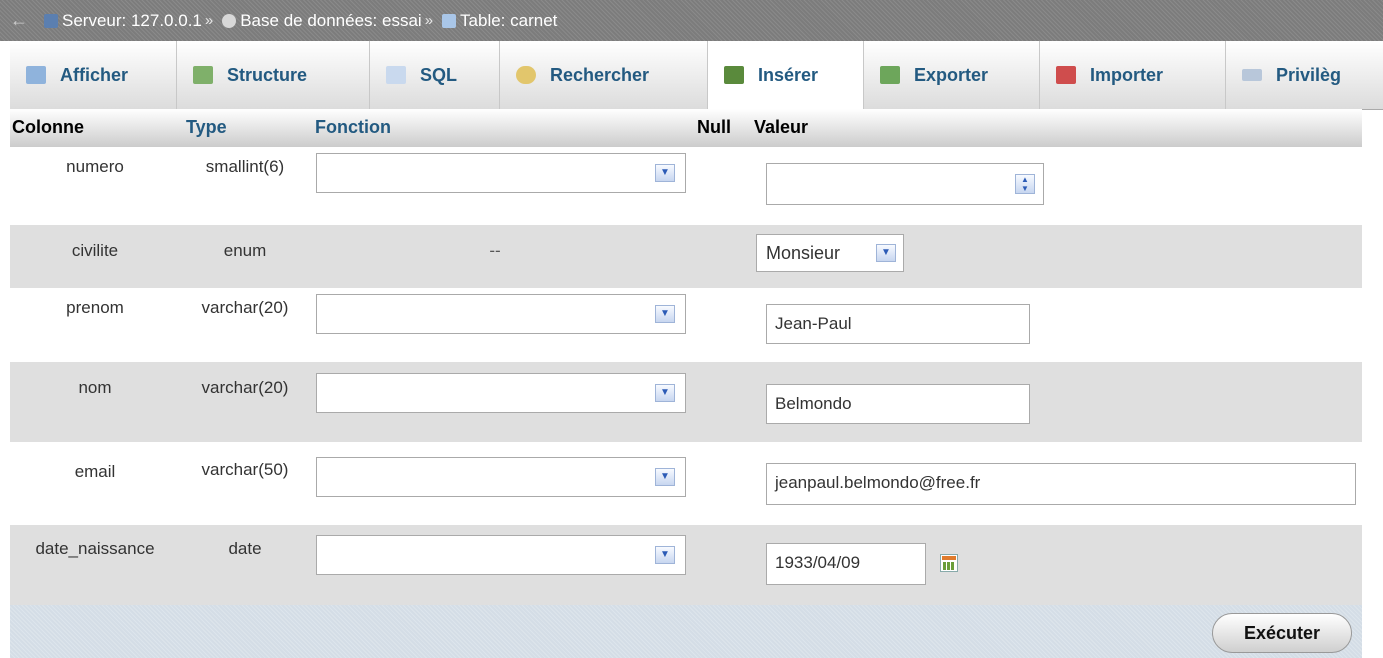  I want to click on tab-label: Exporter, so click(951, 74).